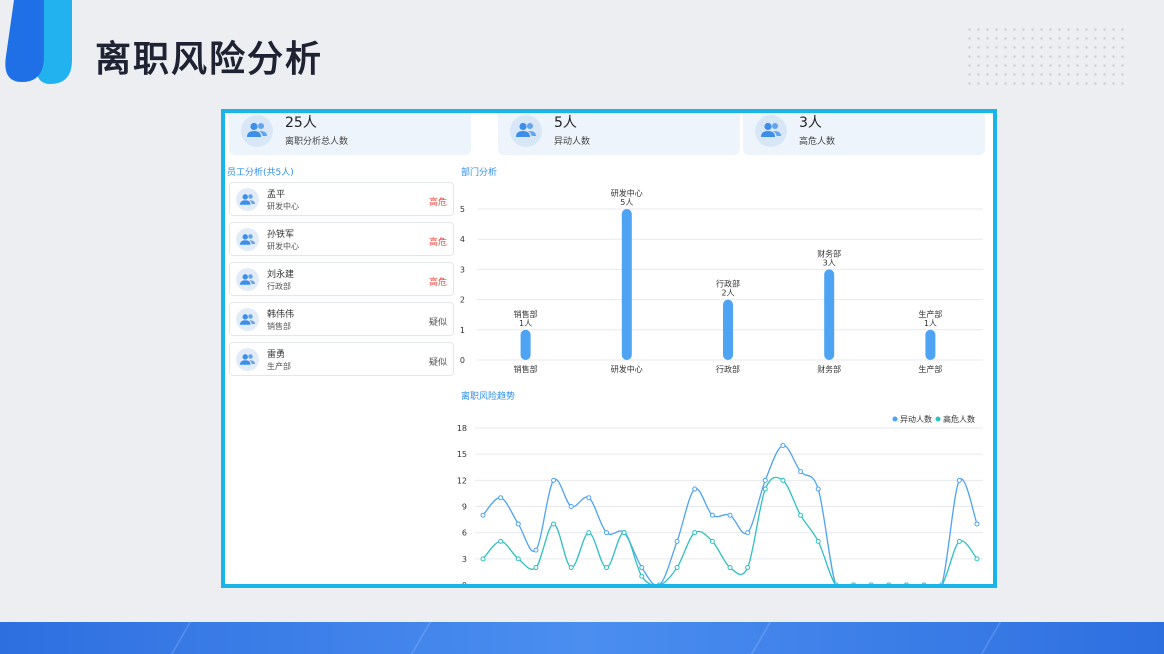 The height and width of the screenshot is (654, 1164). I want to click on footer-band, so click(582, 638).